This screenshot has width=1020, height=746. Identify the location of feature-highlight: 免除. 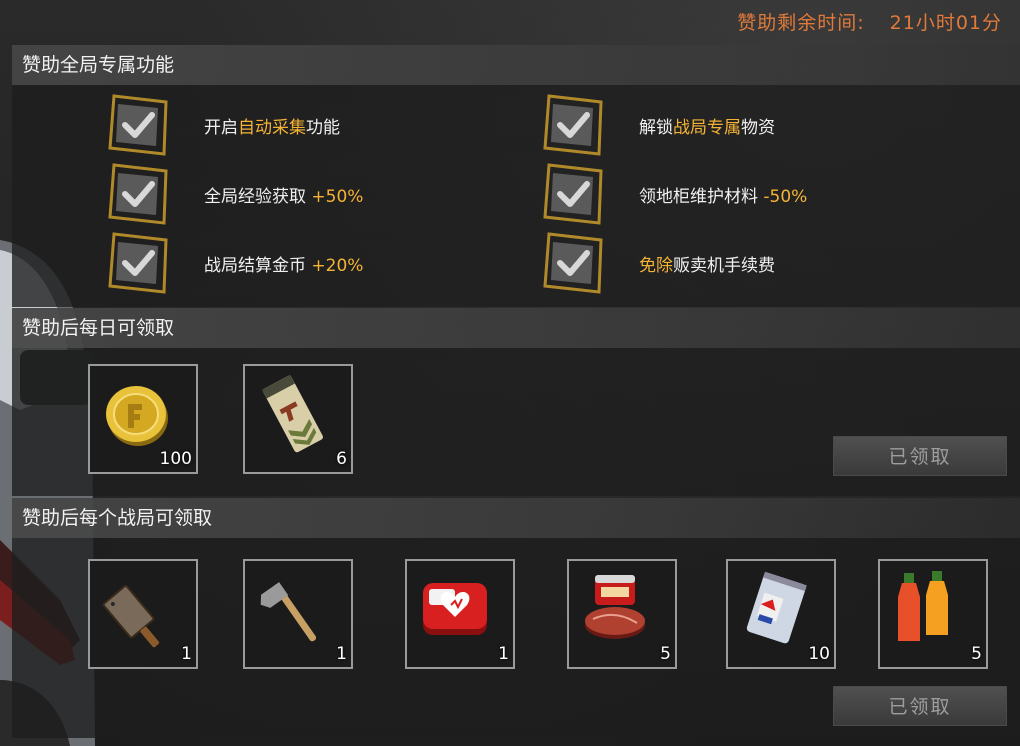
(656, 265).